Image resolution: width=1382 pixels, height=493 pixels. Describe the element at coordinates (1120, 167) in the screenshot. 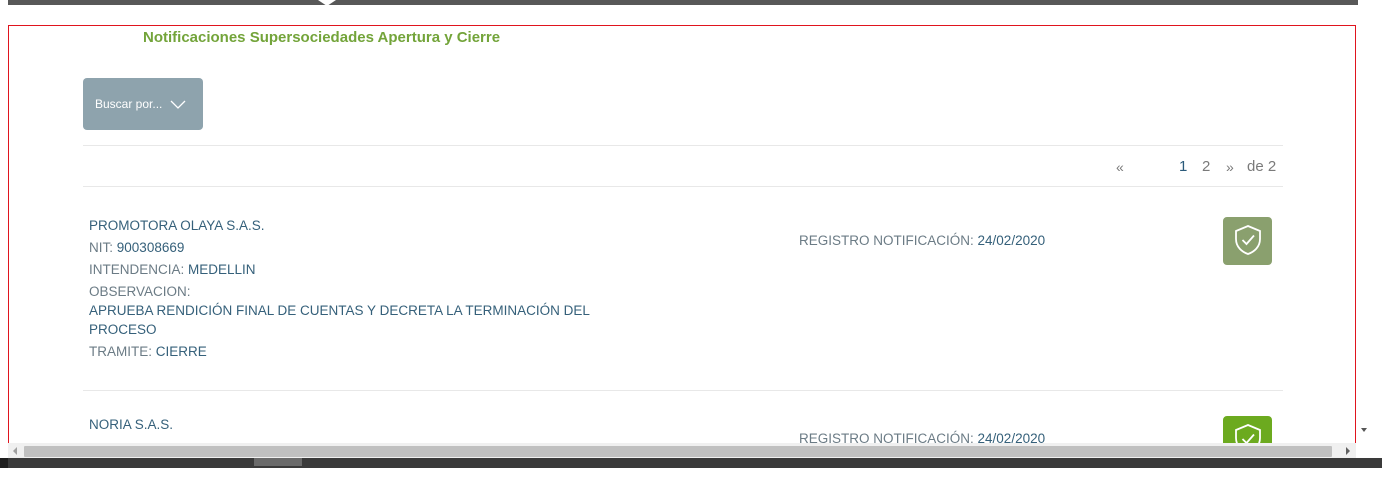

I see `pagination-prev: «` at that location.